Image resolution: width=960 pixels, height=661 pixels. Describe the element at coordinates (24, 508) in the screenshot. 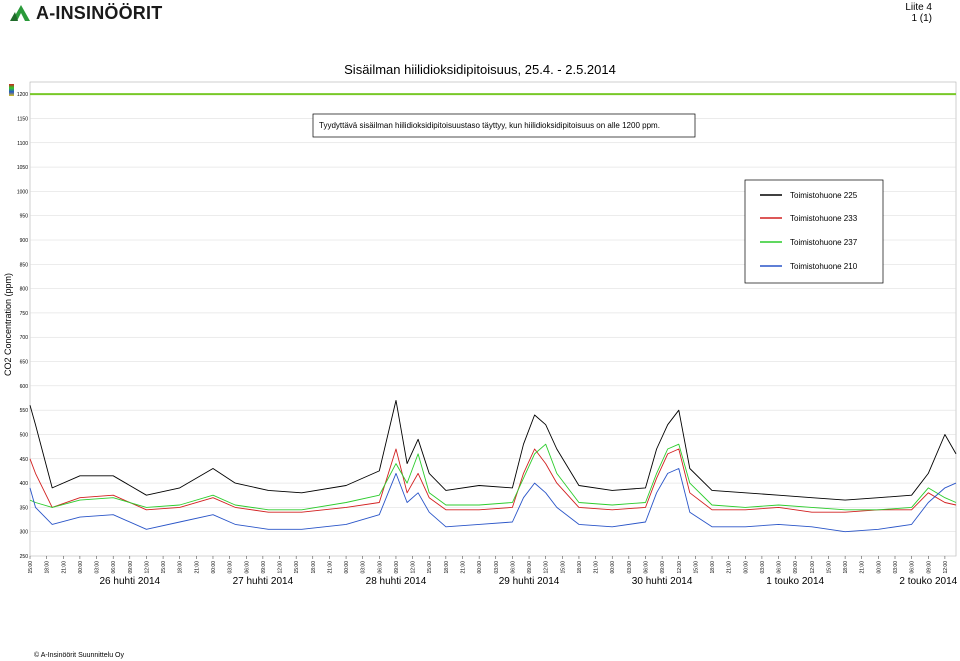

I see `y-tick-label: 350` at that location.